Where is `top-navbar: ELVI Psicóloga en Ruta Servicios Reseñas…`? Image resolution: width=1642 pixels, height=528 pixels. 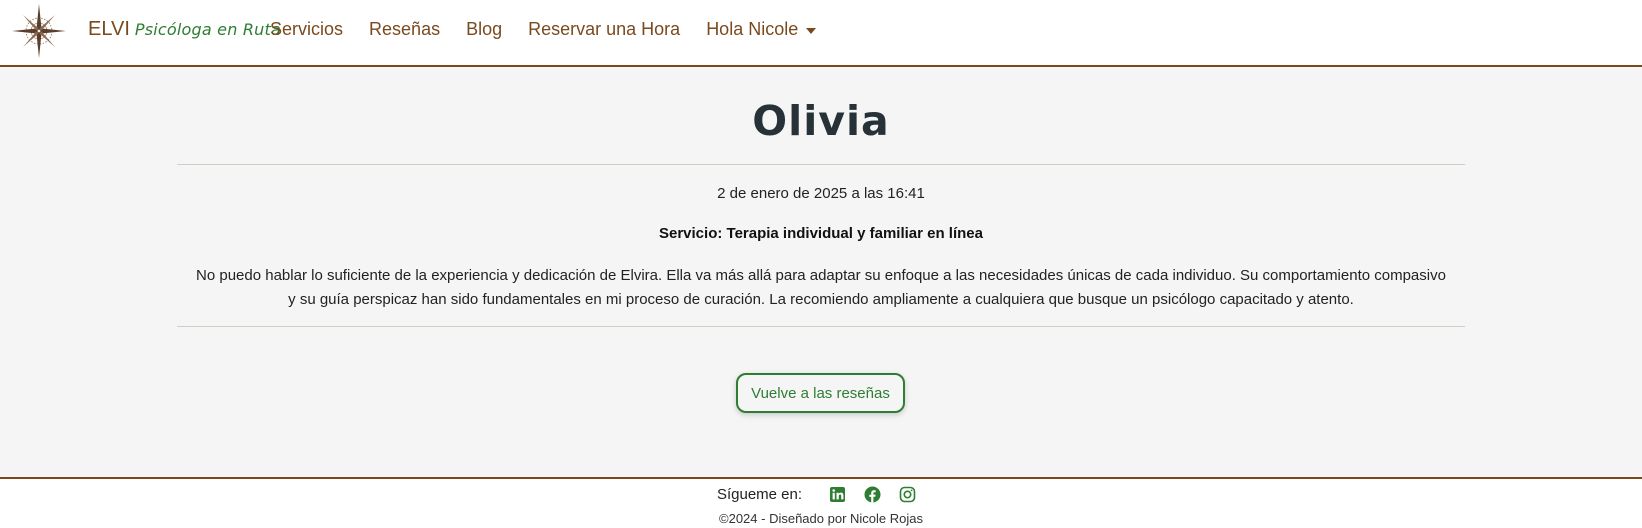
top-navbar: ELVI Psicóloga en Ruta Servicios Reseñas… is located at coordinates (821, 33).